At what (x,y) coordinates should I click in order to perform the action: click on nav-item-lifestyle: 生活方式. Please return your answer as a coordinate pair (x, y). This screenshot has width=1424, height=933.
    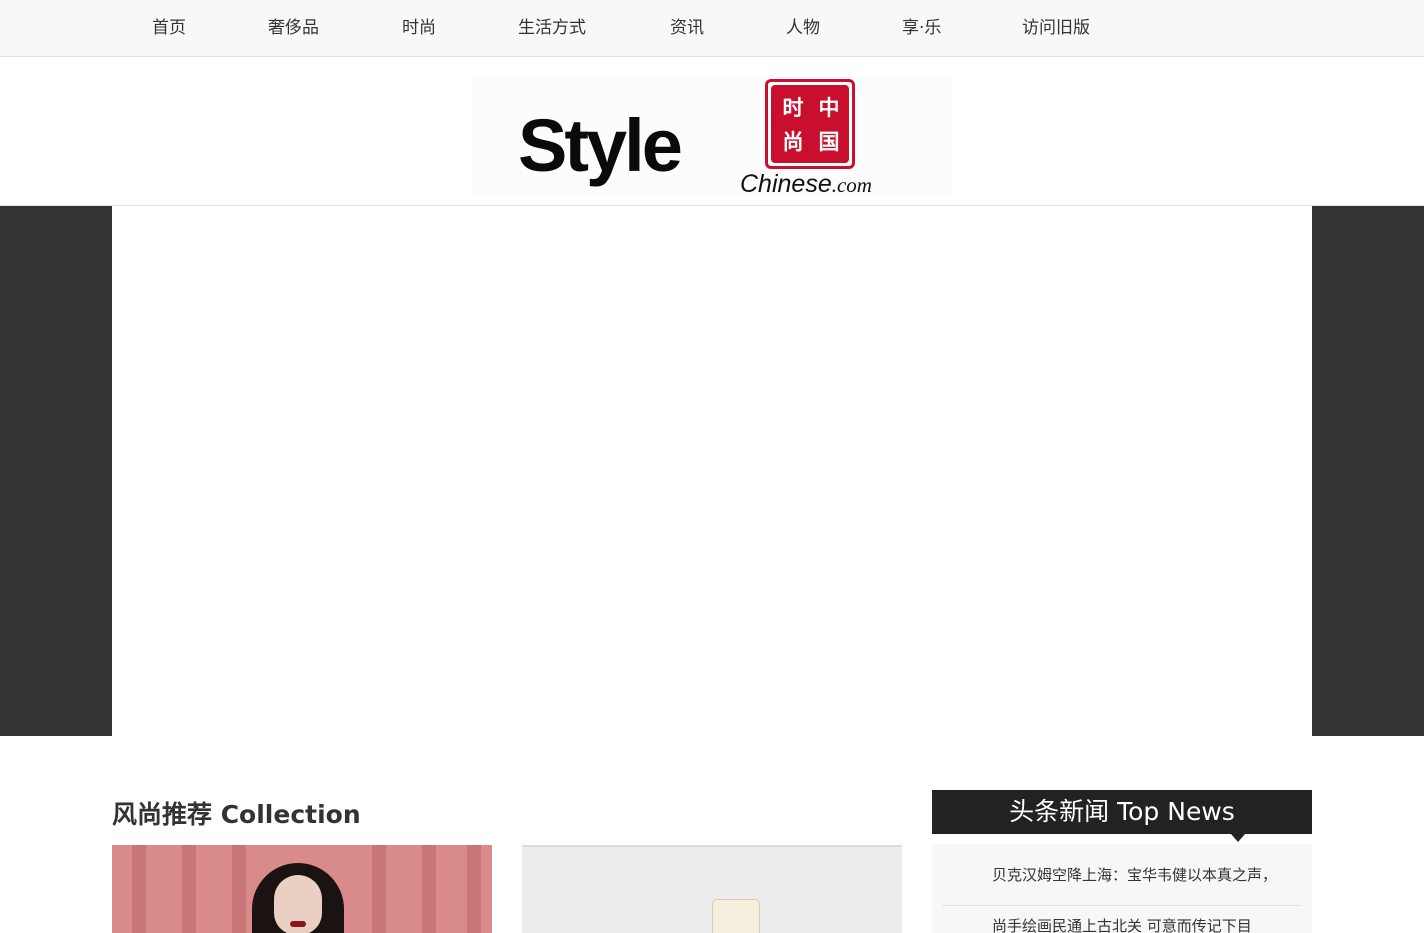
    Looking at the image, I should click on (552, 28).